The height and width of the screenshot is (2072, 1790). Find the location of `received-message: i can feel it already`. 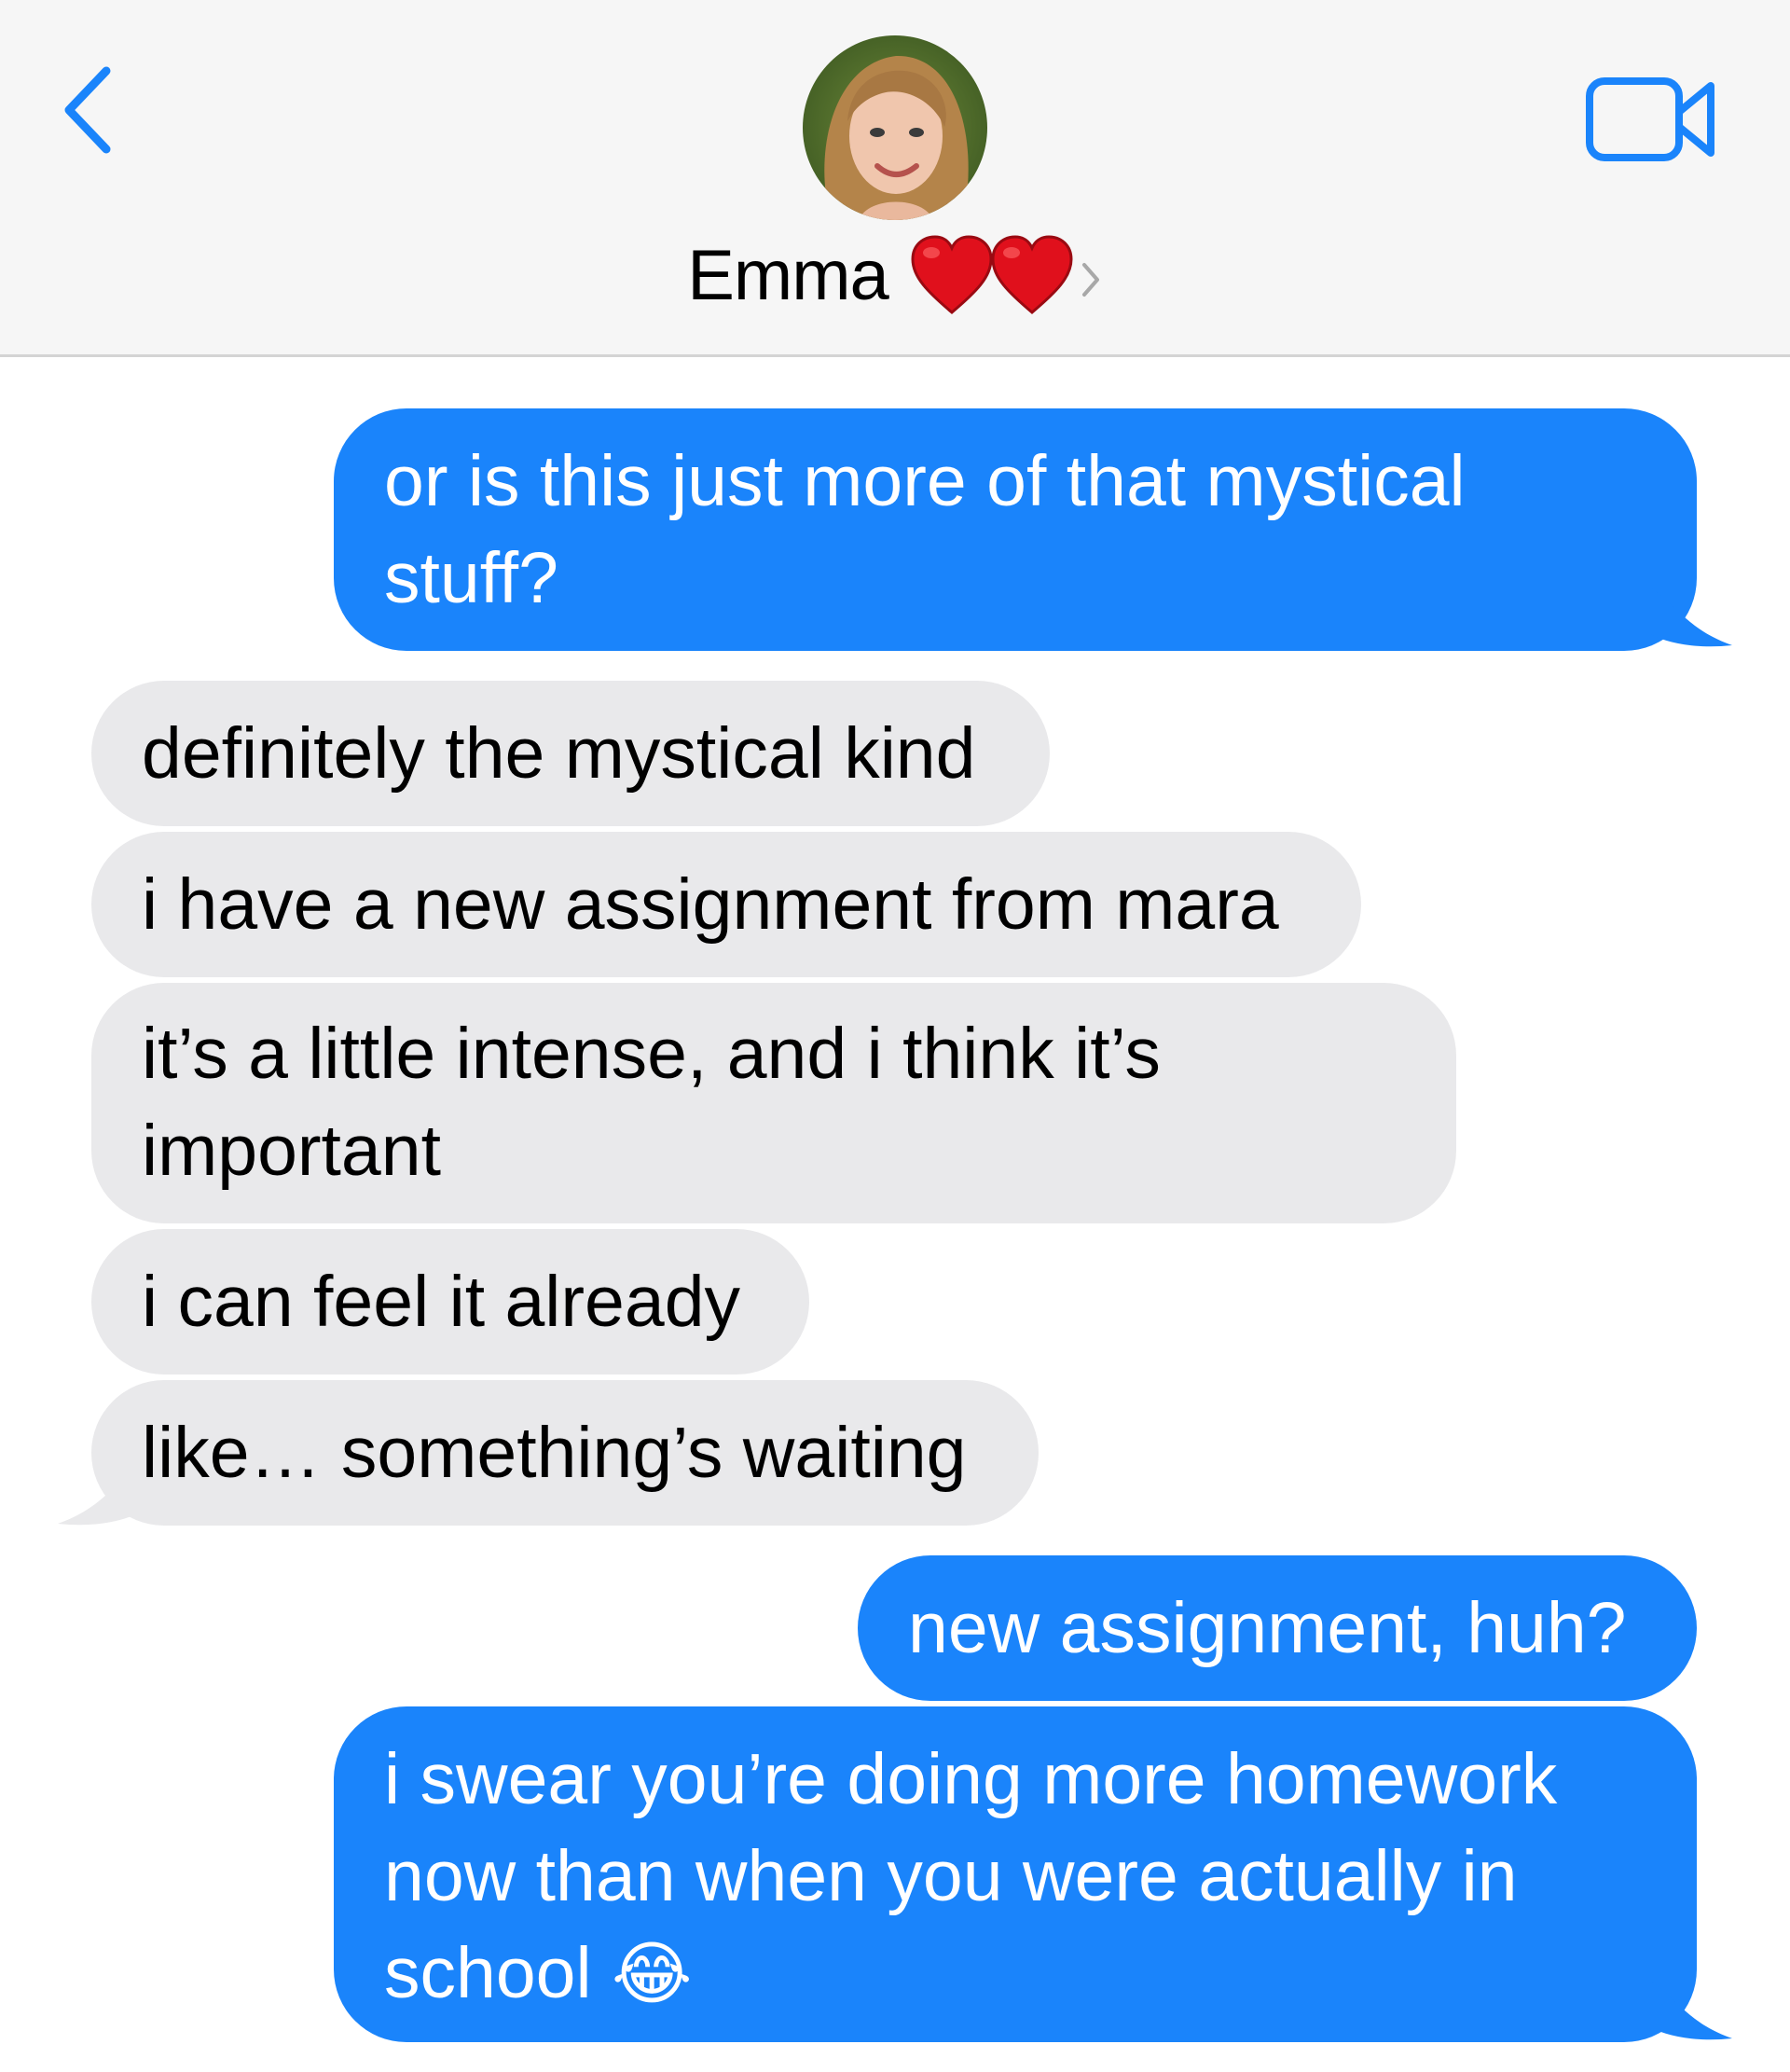

received-message: i can feel it already is located at coordinates (450, 1301).